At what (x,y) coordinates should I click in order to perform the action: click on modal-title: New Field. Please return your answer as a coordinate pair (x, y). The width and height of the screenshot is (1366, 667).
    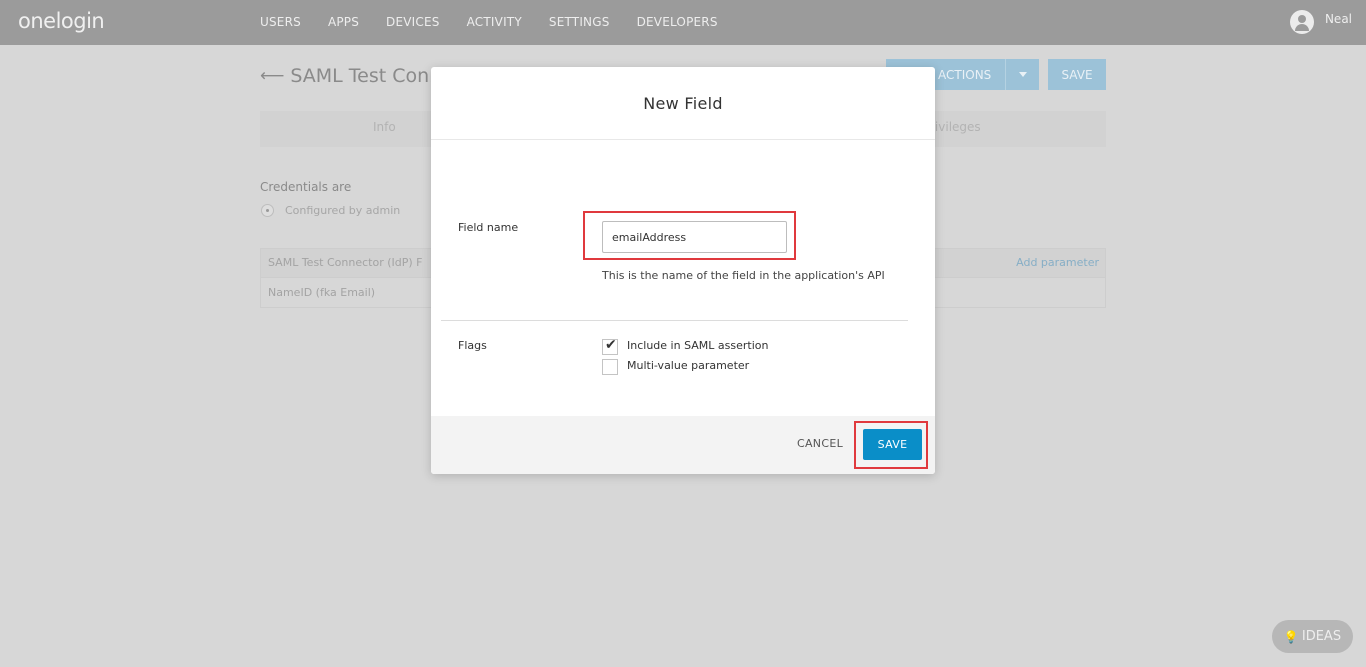
    Looking at the image, I should click on (683, 103).